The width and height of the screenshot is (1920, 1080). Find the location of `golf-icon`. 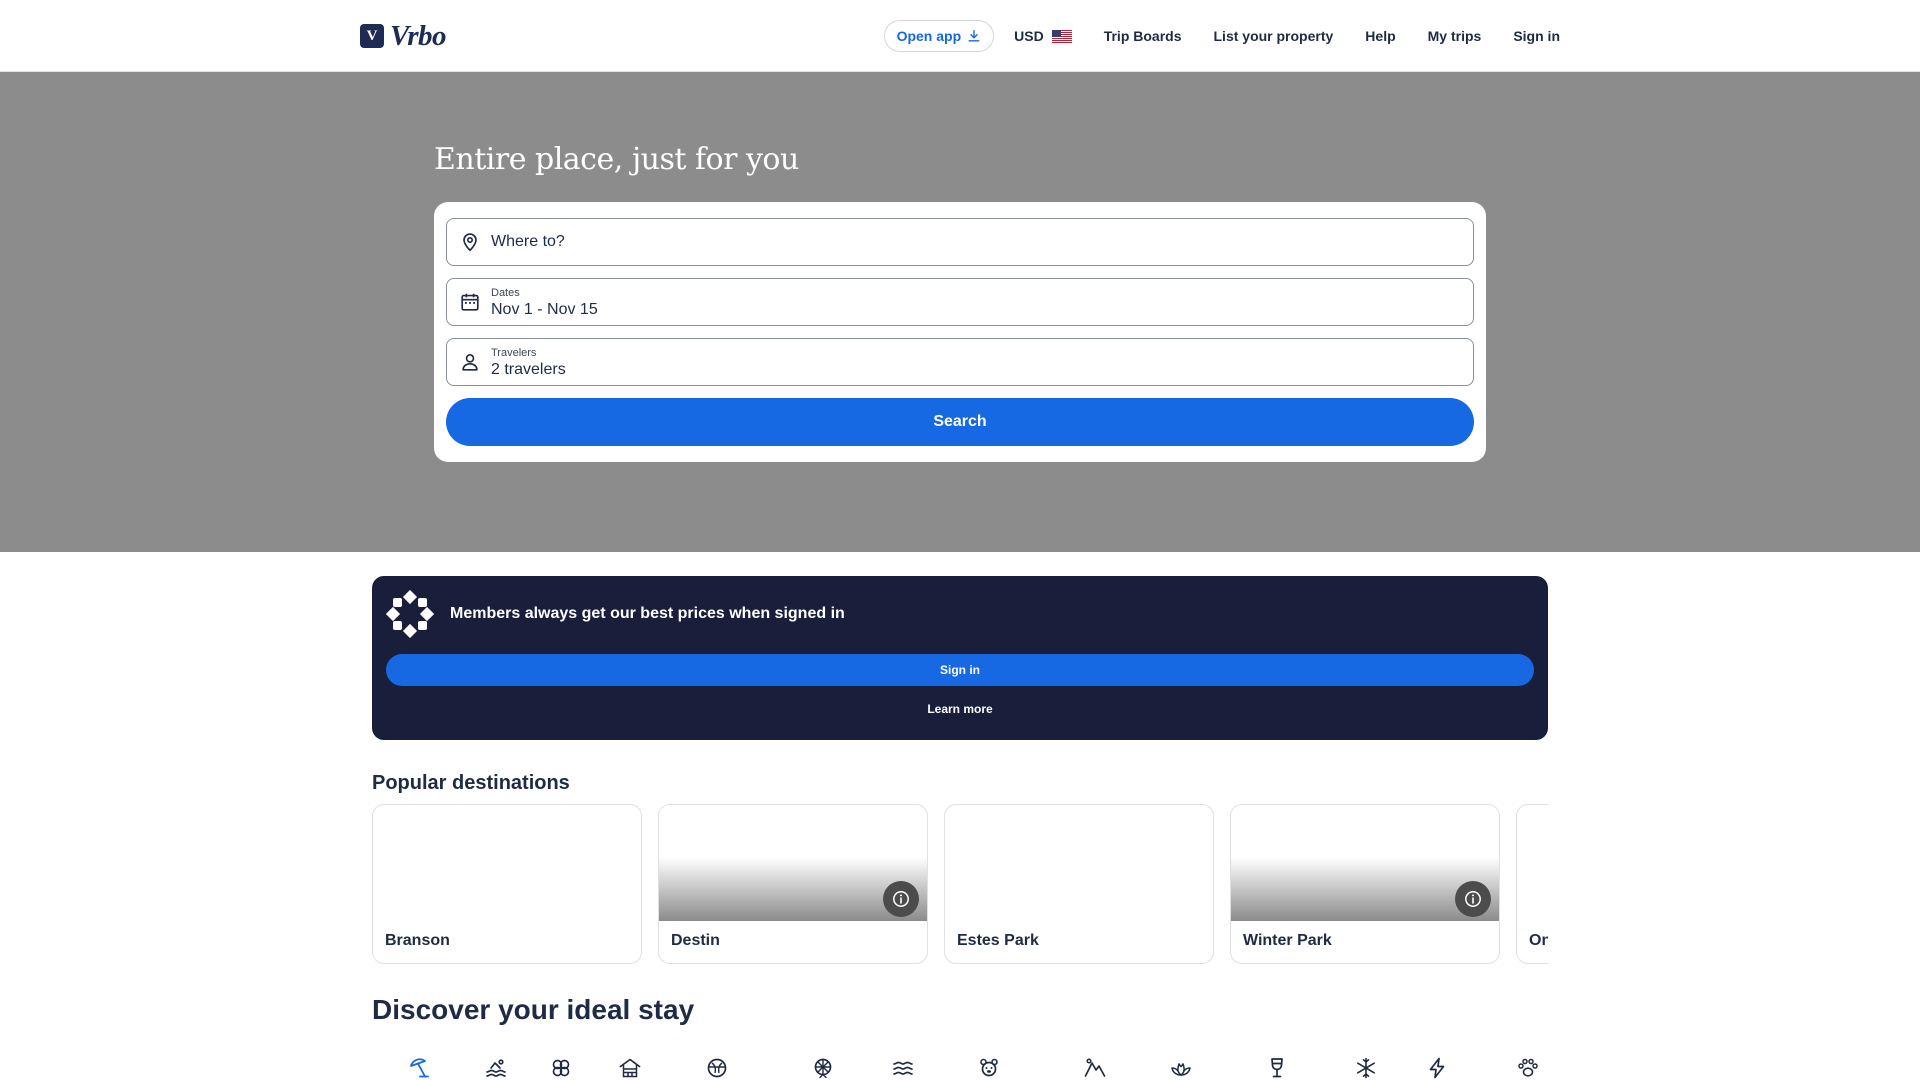

golf-icon is located at coordinates (717, 1068).